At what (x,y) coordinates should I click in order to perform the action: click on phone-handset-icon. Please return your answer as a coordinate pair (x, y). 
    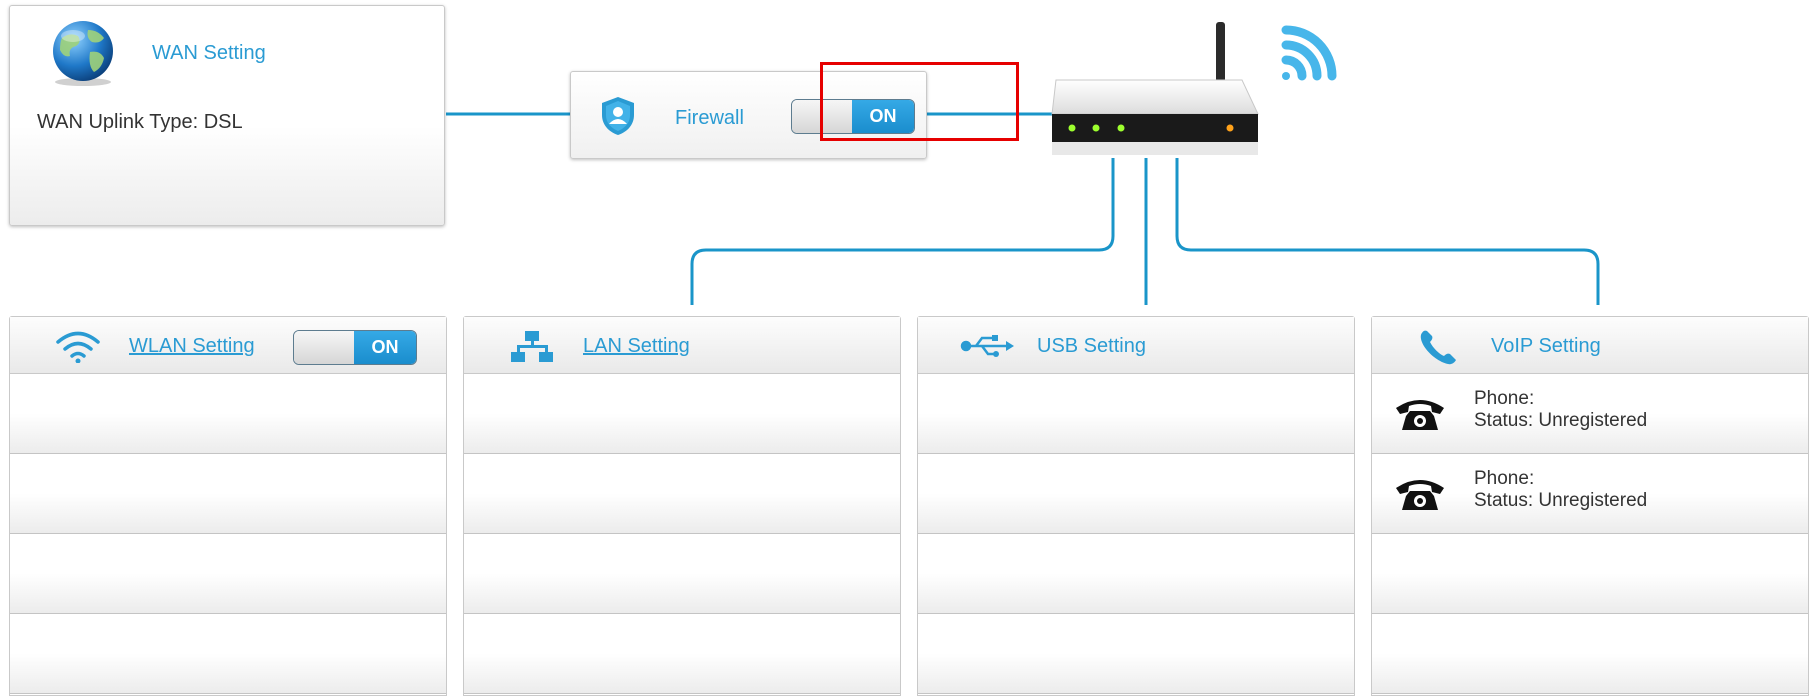
    Looking at the image, I should click on (1438, 347).